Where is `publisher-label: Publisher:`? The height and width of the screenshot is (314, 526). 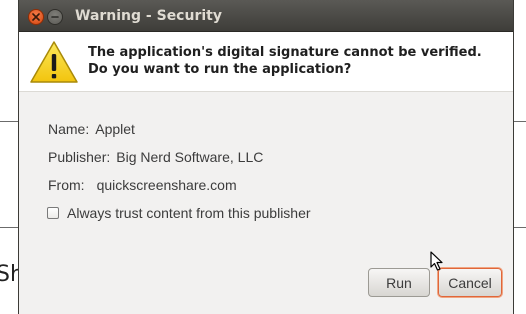
publisher-label: Publisher: is located at coordinates (79, 157).